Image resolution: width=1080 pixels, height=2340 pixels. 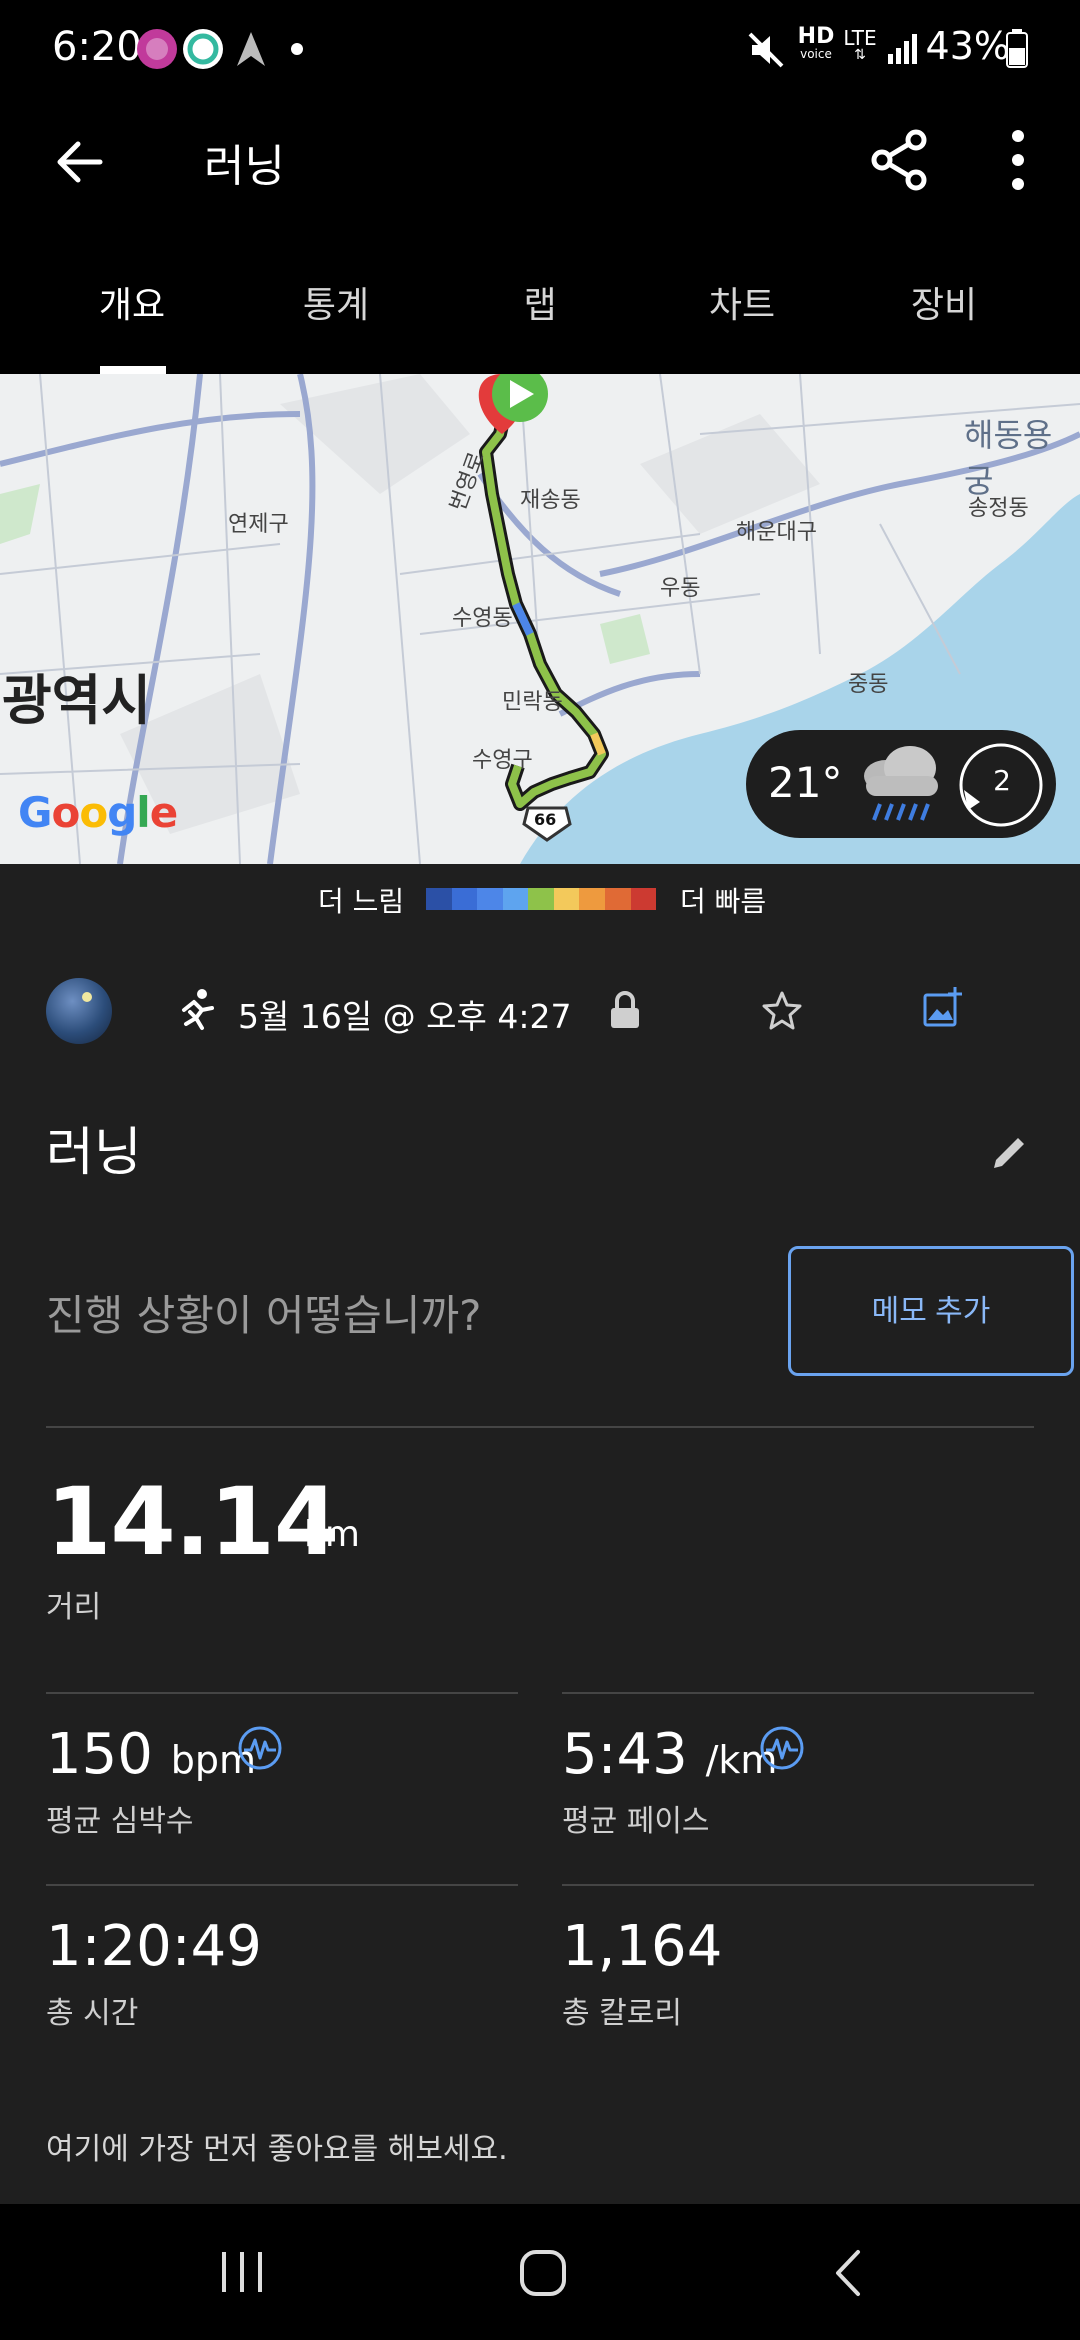 What do you see at coordinates (80, 162) in the screenshot?
I see `back-arrow-icon` at bounding box center [80, 162].